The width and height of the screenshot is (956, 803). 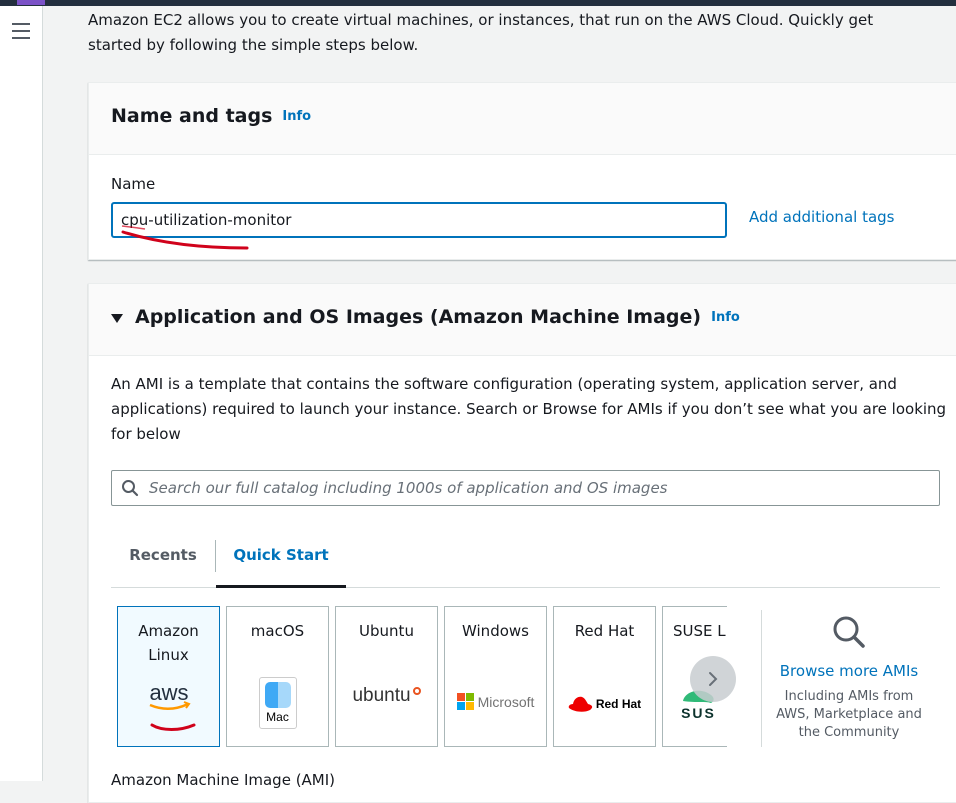 I want to click on name-and-tags-heading: Name and tags, so click(x=192, y=116).